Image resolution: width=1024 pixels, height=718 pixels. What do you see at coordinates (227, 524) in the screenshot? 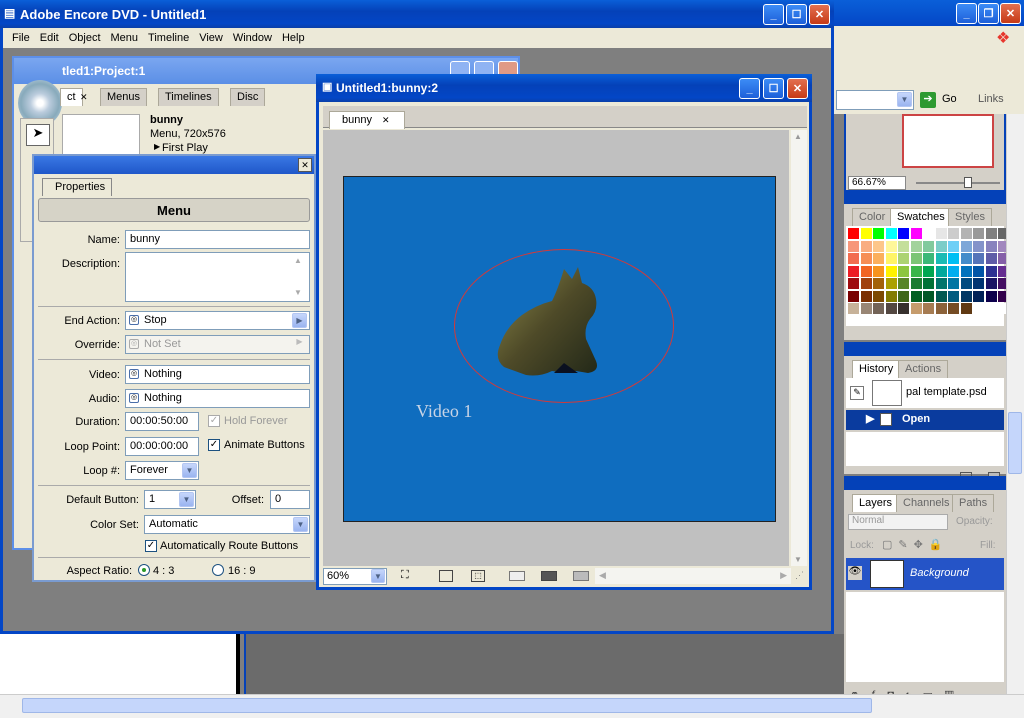
I see `color-set-select: Automatic` at bounding box center [227, 524].